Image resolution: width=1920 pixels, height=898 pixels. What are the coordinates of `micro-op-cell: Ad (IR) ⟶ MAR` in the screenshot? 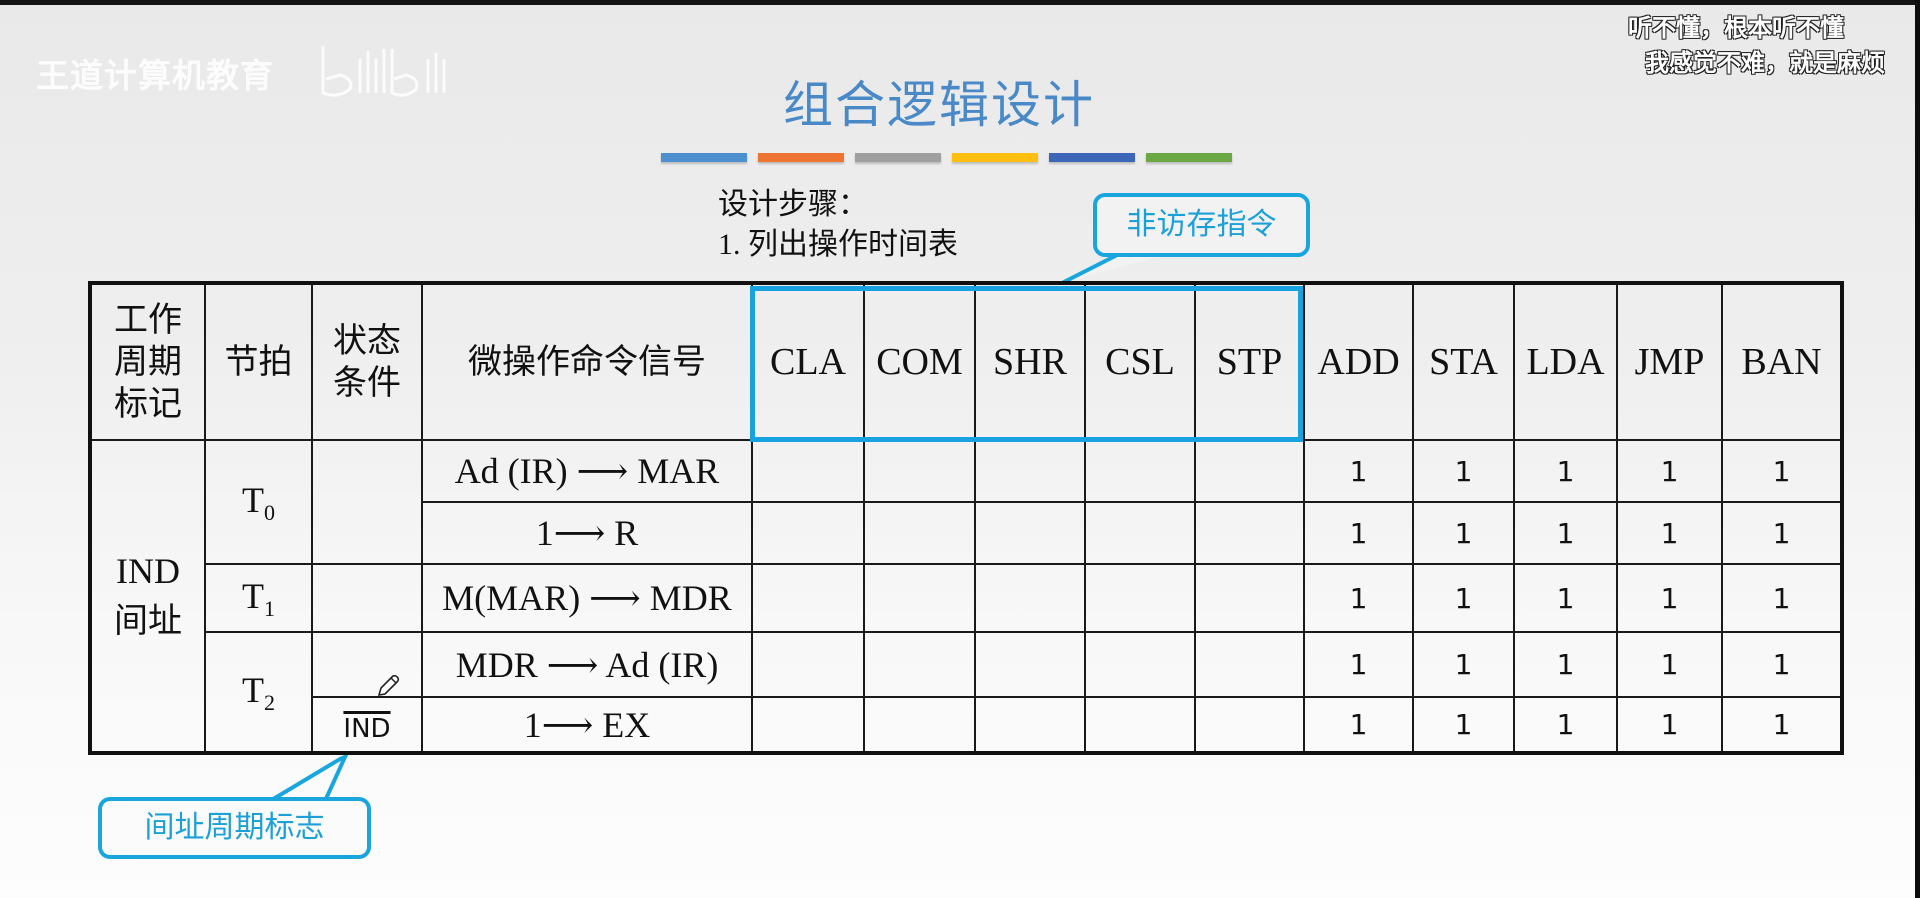 It's located at (587, 471).